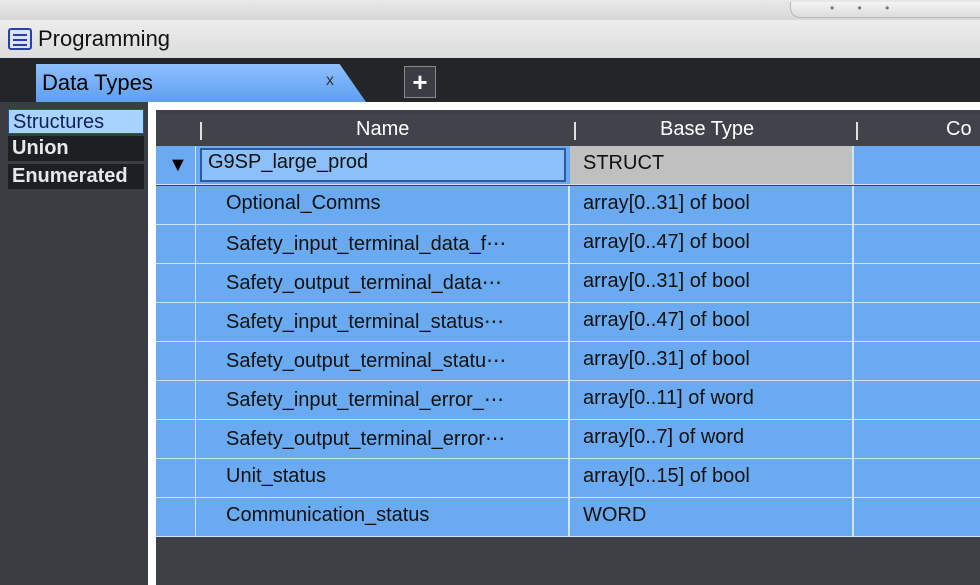 The width and height of the screenshot is (980, 585). I want to click on member-base-type: WORD, so click(615, 515).